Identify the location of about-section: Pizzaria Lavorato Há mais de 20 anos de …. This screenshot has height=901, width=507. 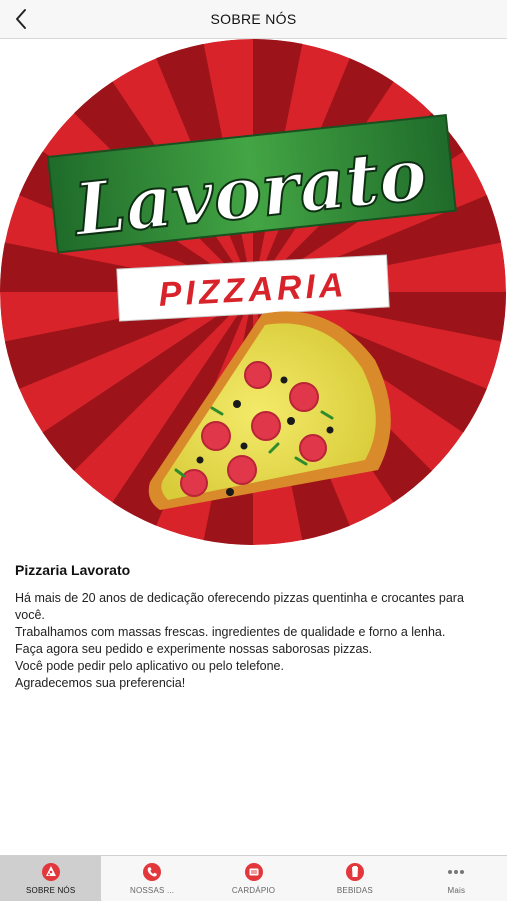
(255, 627).